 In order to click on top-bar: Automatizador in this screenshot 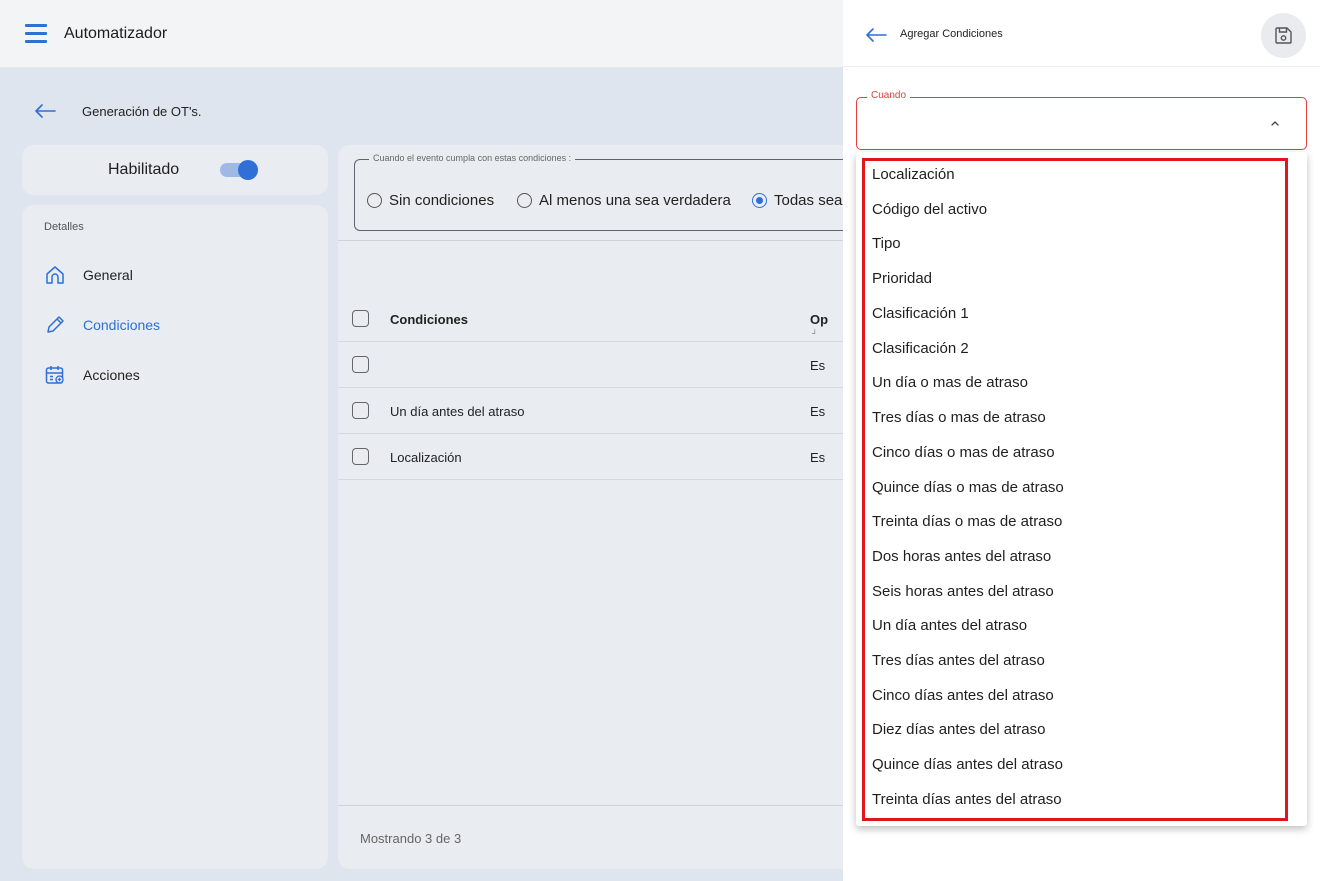, I will do `click(421, 34)`.